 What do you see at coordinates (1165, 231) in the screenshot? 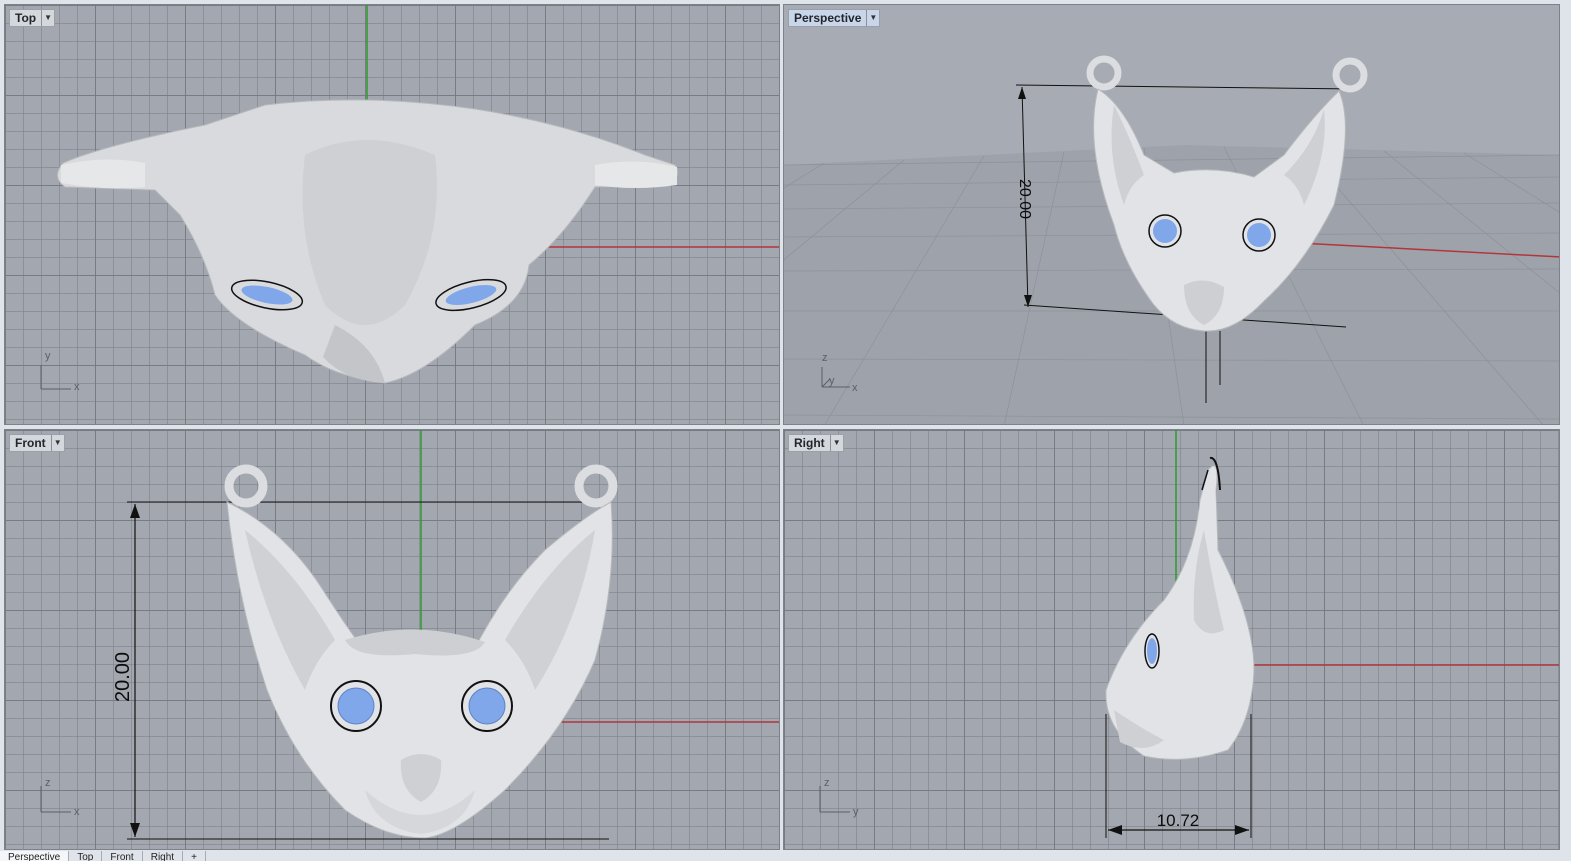
I see `eye-left-perspective` at bounding box center [1165, 231].